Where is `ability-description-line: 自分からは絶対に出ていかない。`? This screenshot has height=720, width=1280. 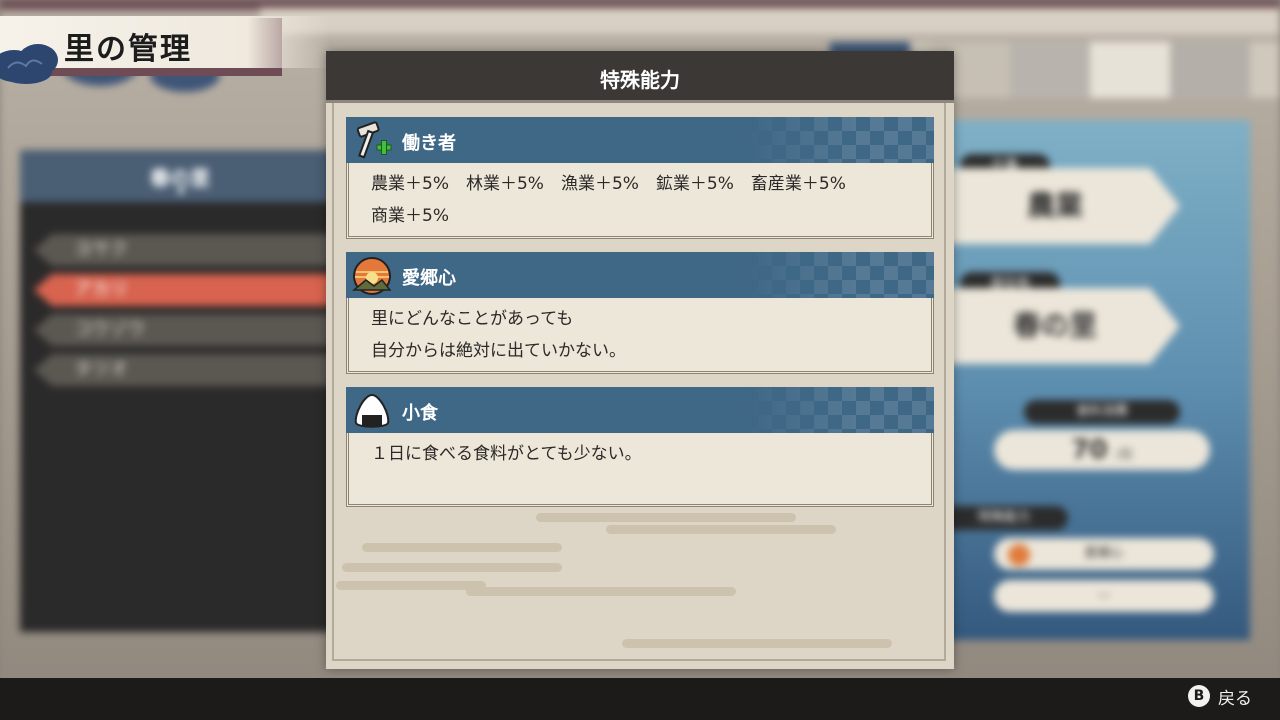 ability-description-line: 自分からは絶対に出ていかない。 is located at coordinates (498, 351).